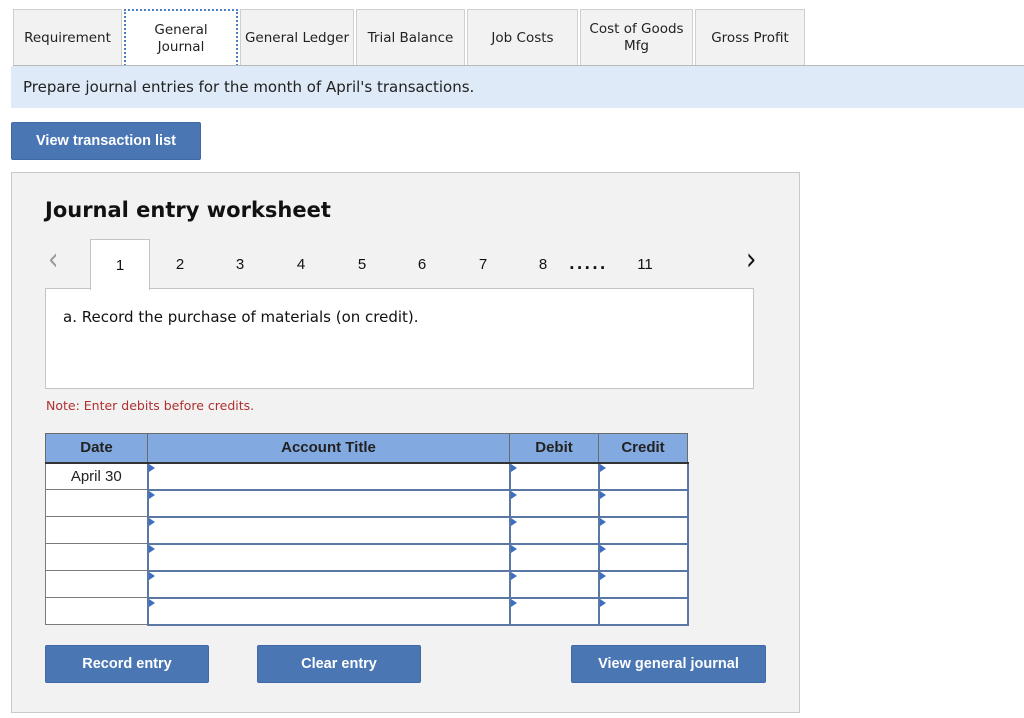 Image resolution: width=1024 pixels, height=718 pixels. I want to click on table-row: April 30, so click(367, 476).